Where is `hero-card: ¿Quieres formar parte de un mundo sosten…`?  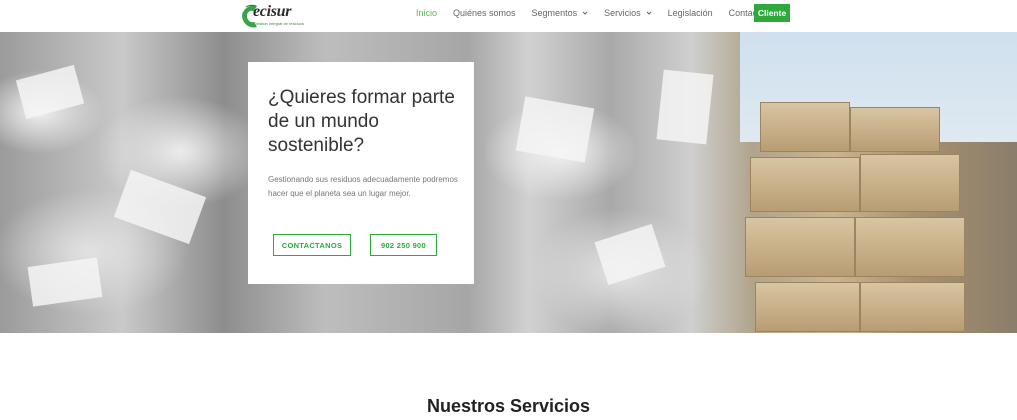 hero-card: ¿Quieres formar parte de un mundo sosten… is located at coordinates (361, 173).